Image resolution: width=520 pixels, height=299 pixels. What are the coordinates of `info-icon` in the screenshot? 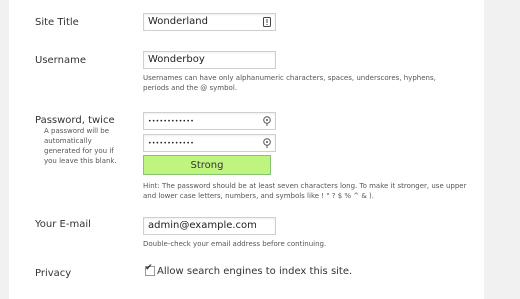 It's located at (267, 22).